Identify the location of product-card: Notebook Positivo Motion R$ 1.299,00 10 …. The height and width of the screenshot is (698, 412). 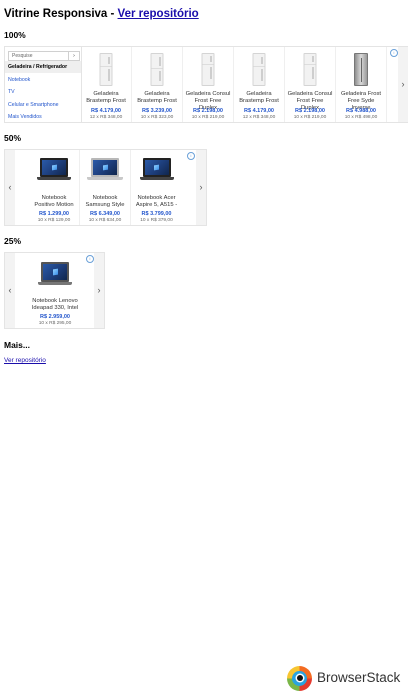
(54, 187).